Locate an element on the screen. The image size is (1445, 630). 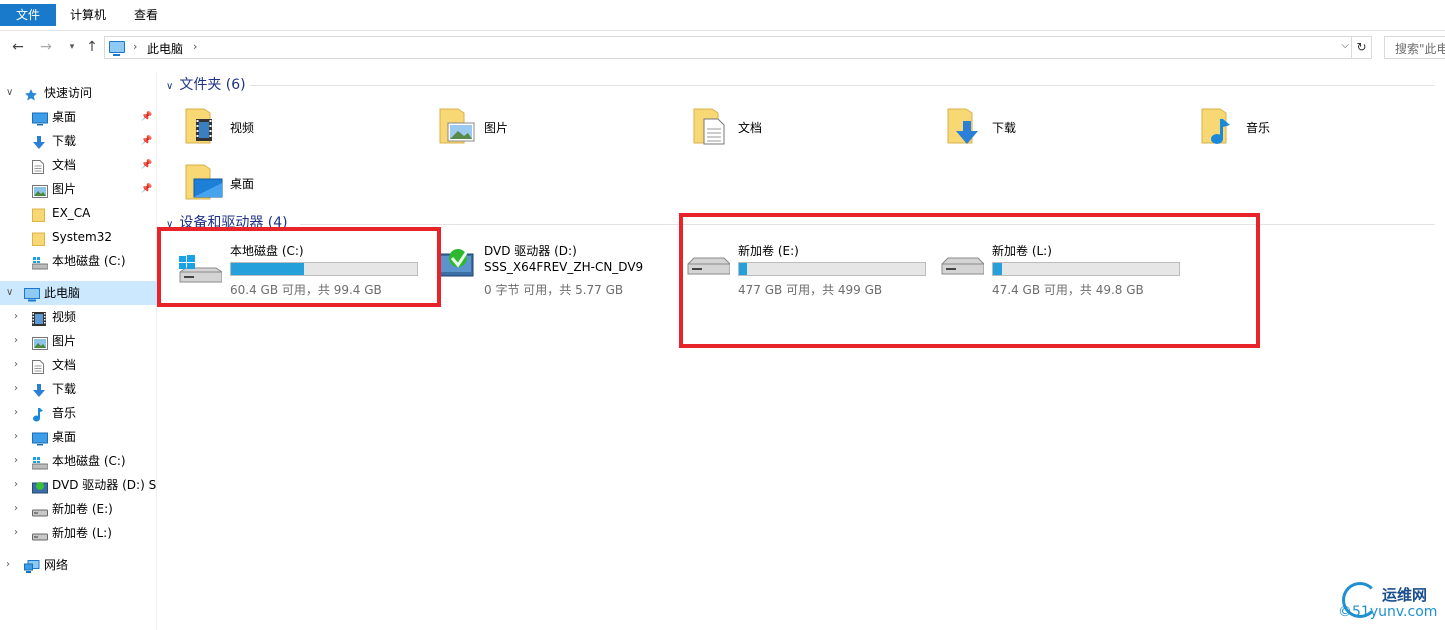
hard-drive-icon is located at coordinates (40, 509).